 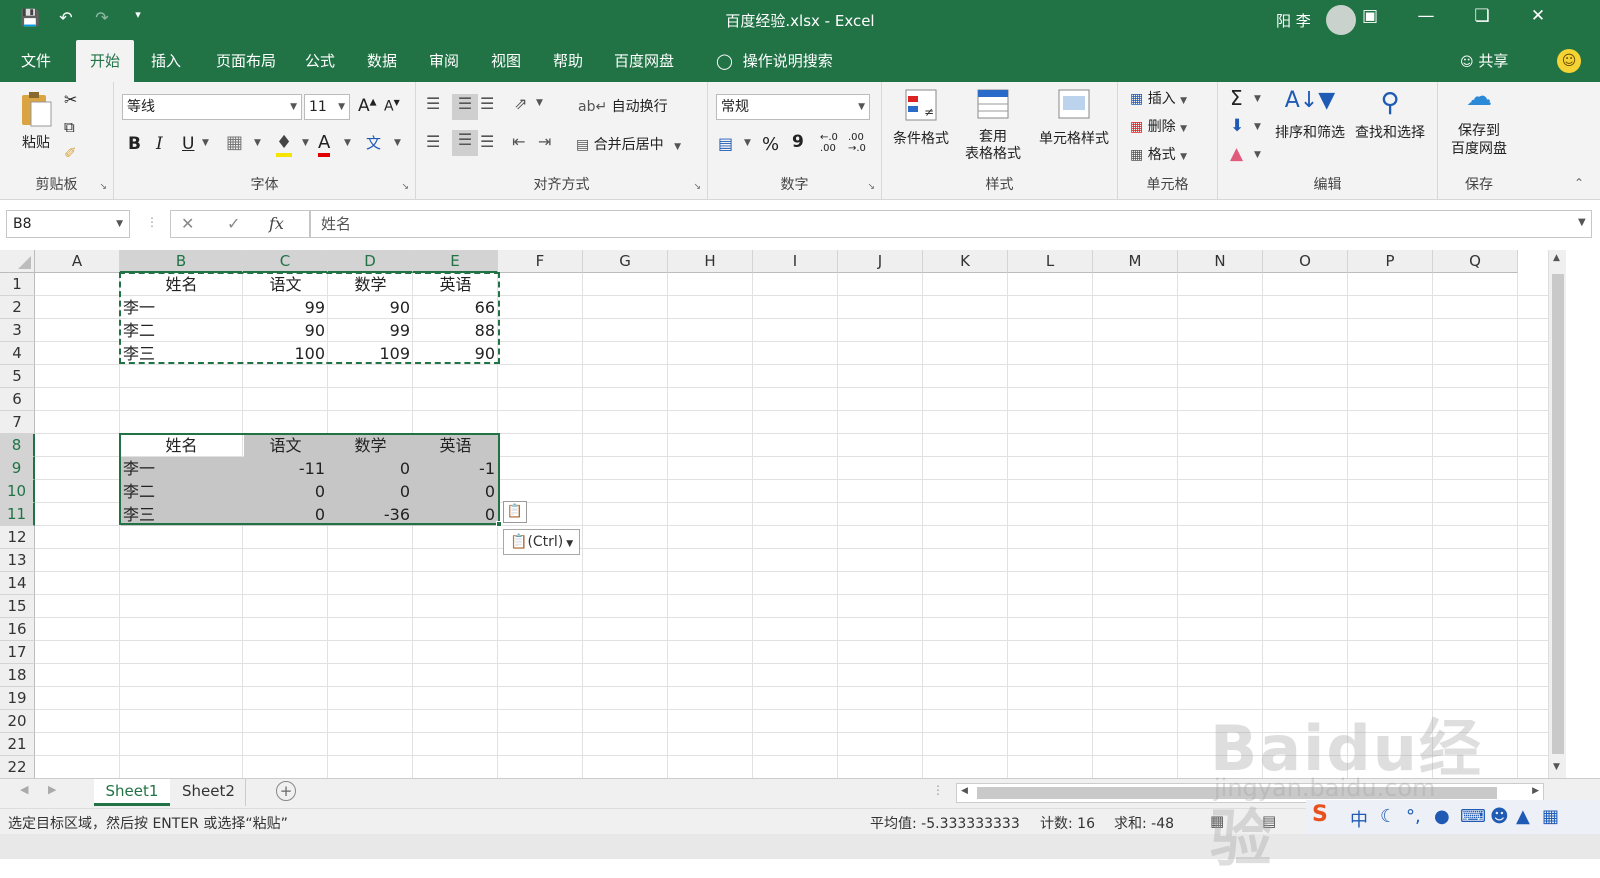 What do you see at coordinates (405, 187) in the screenshot?
I see `dialog-launcher-icon: ↘` at bounding box center [405, 187].